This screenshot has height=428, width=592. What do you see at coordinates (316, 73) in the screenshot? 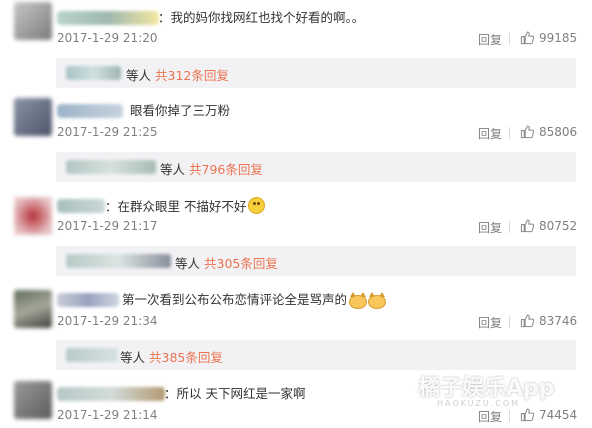
I see `reply-summary: 等人 共312条回复` at bounding box center [316, 73].